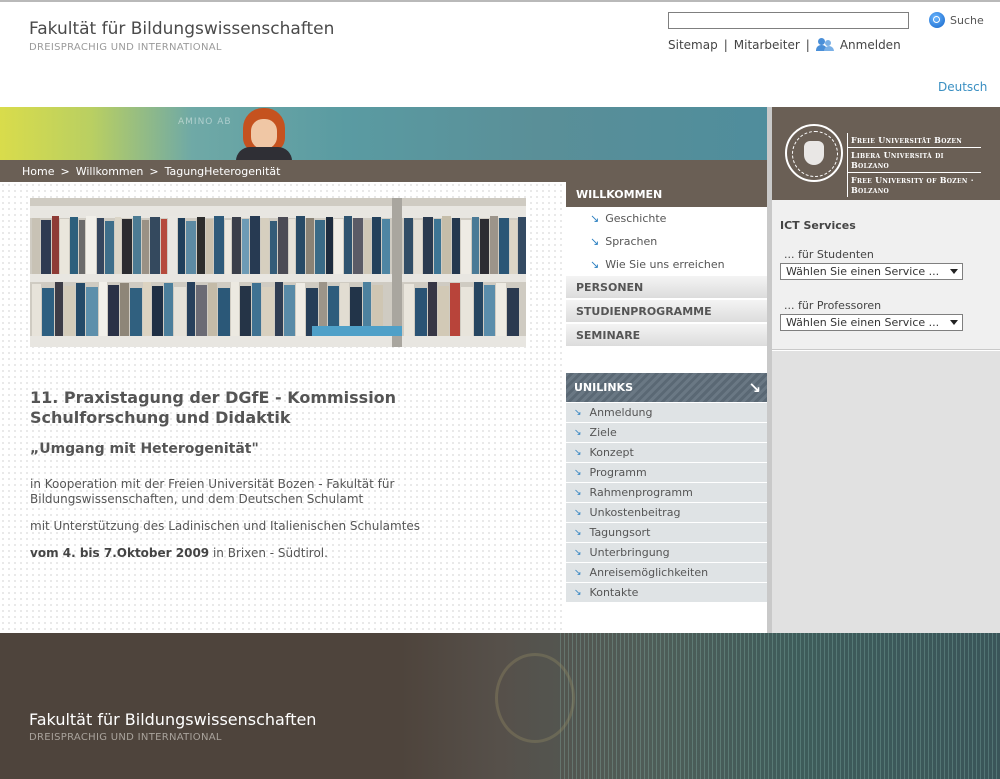 The image size is (1000, 779). Describe the element at coordinates (631, 241) in the screenshot. I see `nav-item-label: Sprachen` at that location.